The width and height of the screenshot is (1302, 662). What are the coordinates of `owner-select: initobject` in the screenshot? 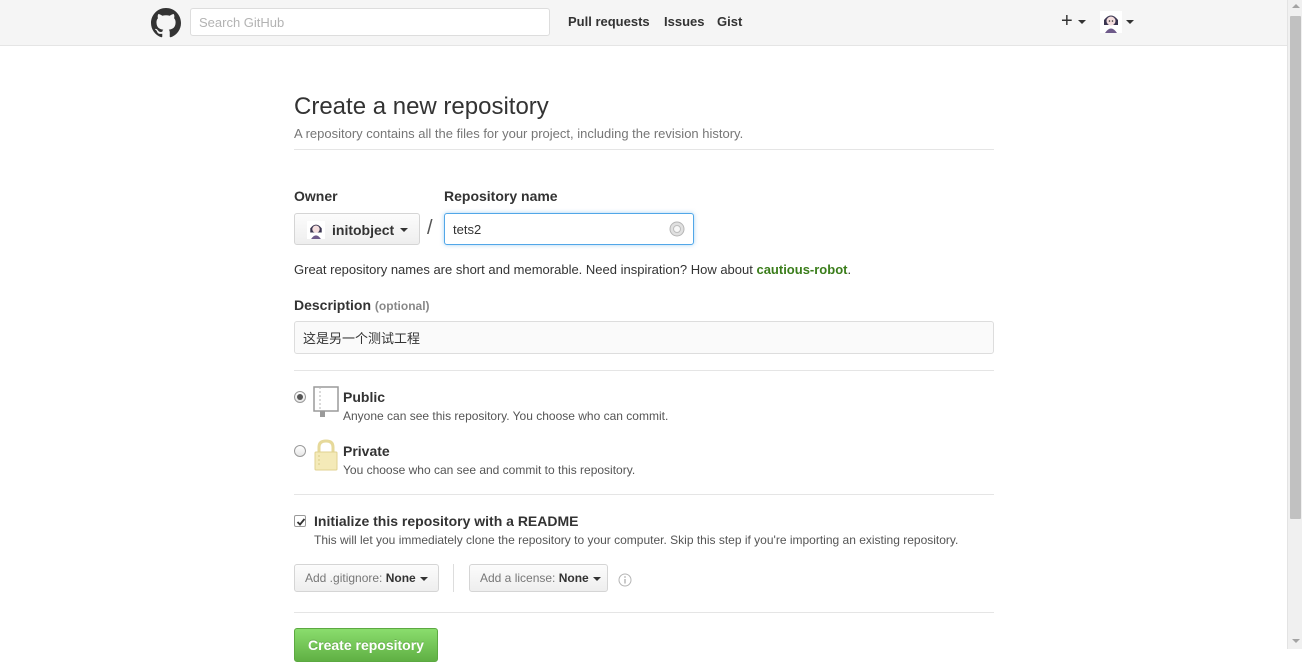 It's located at (357, 229).